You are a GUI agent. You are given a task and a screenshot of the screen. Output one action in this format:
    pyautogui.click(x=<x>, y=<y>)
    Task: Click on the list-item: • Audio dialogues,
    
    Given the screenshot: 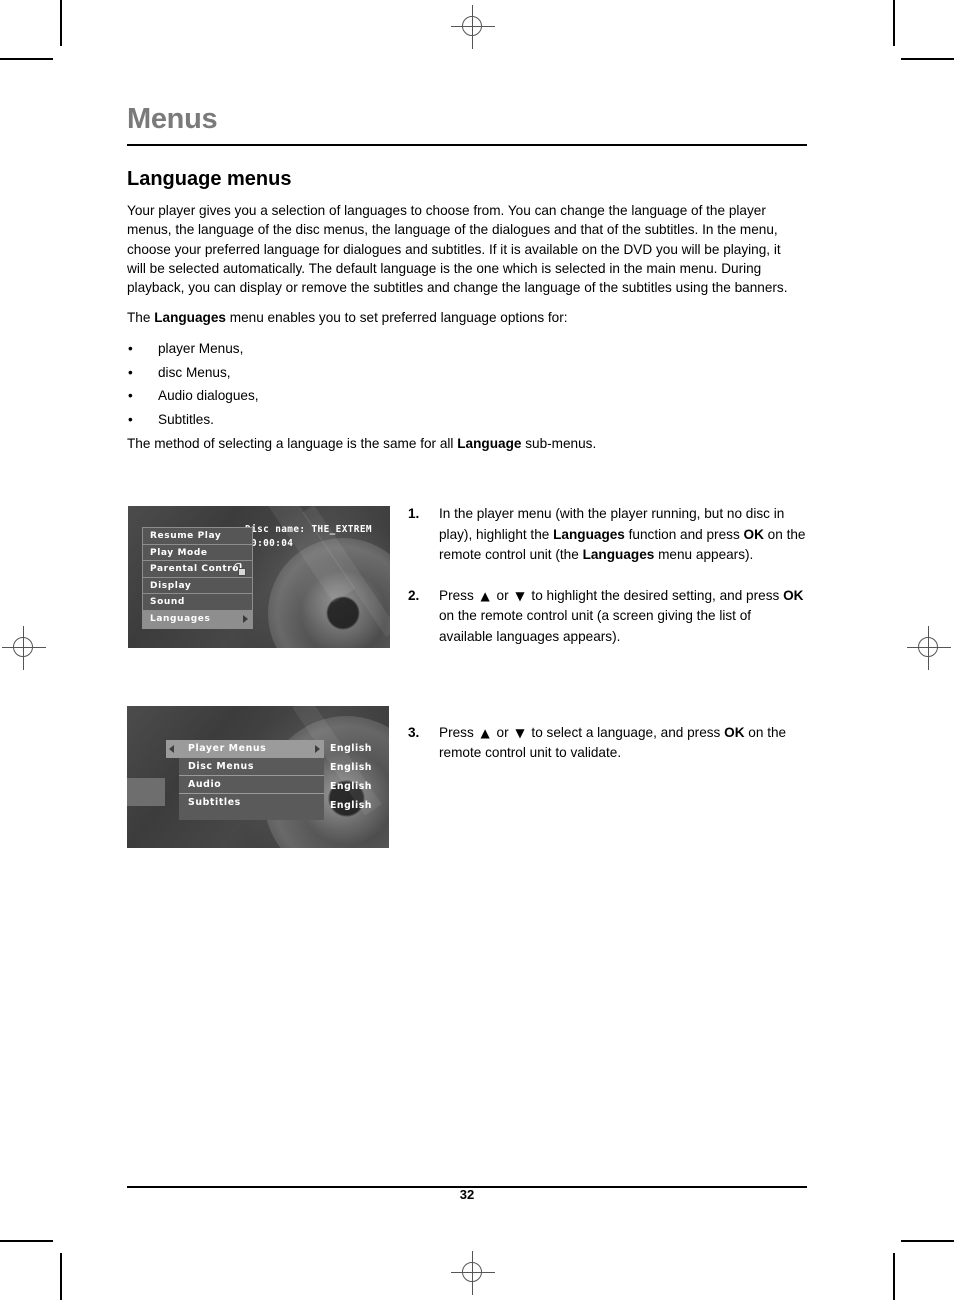 What is the action you would take?
    pyautogui.click(x=465, y=395)
    